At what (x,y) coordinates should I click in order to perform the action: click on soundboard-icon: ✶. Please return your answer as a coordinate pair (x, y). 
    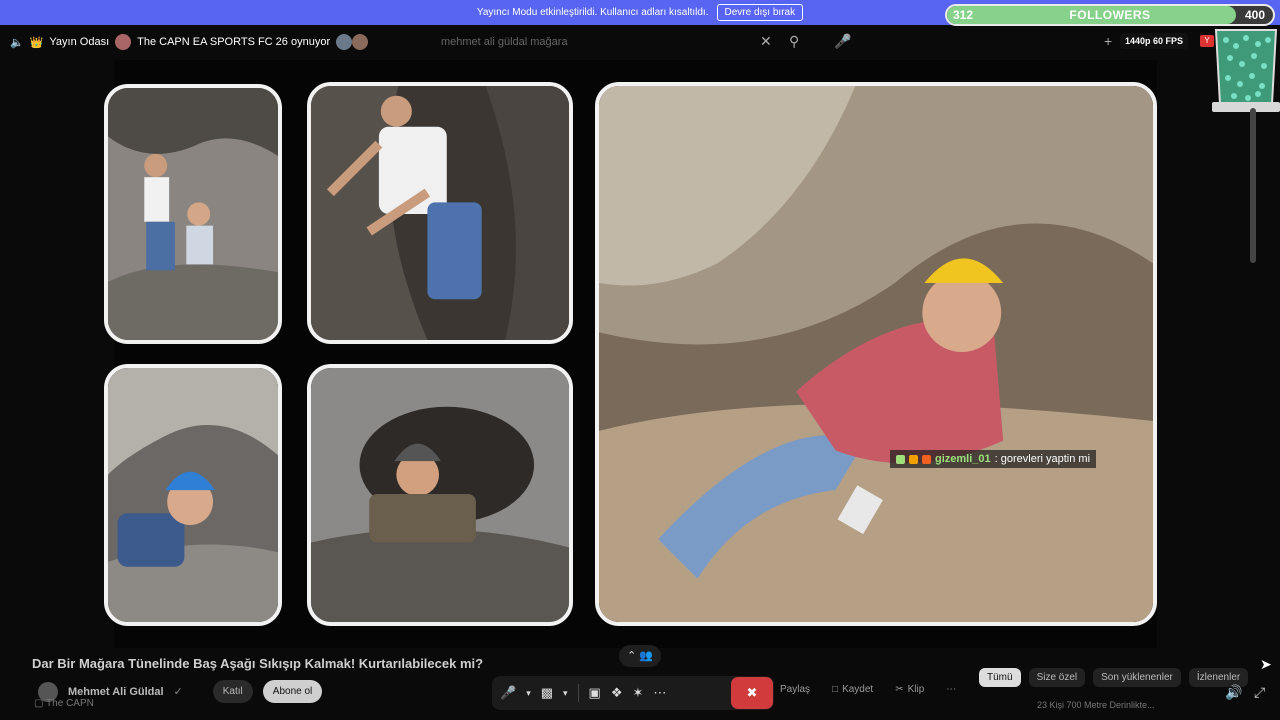
    Looking at the image, I should click on (638, 693).